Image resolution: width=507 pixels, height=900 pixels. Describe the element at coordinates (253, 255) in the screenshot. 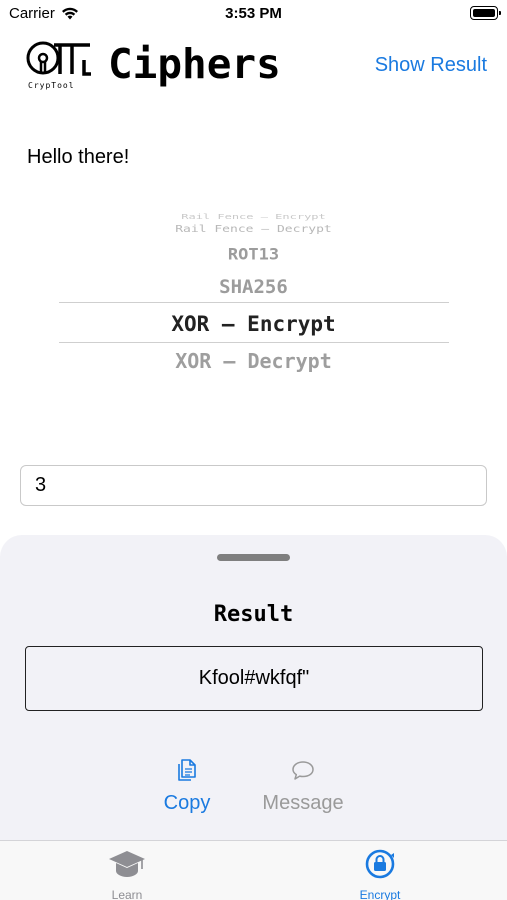

I see `picker-row: ROT13` at that location.